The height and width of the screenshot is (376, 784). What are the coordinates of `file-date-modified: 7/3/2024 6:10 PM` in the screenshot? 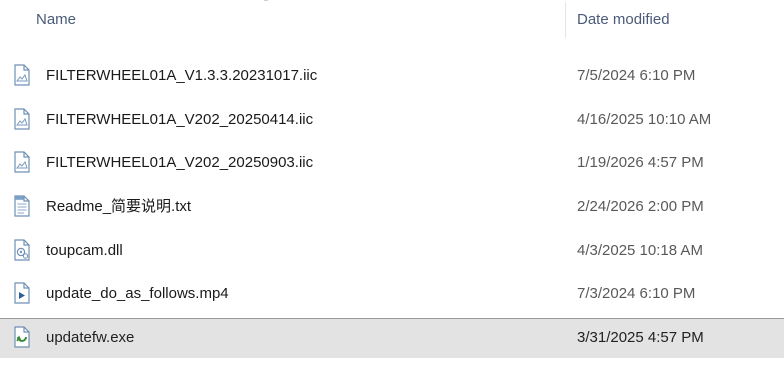 It's located at (636, 294).